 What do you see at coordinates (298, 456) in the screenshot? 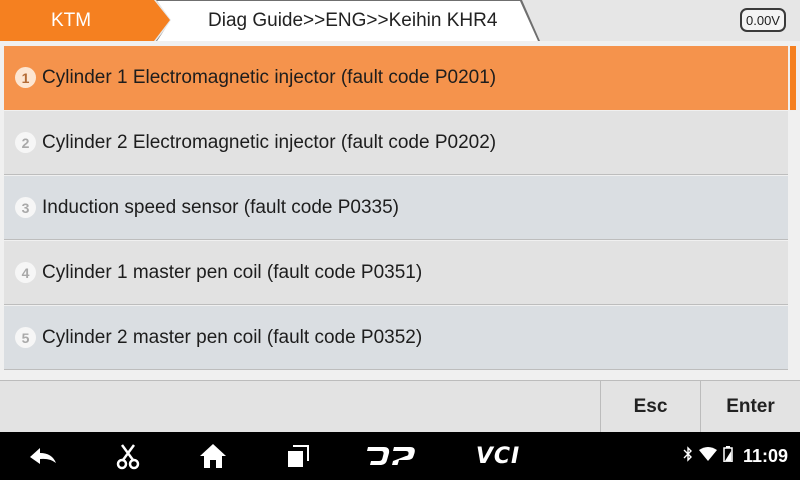
I see `recent-apps-icon` at bounding box center [298, 456].